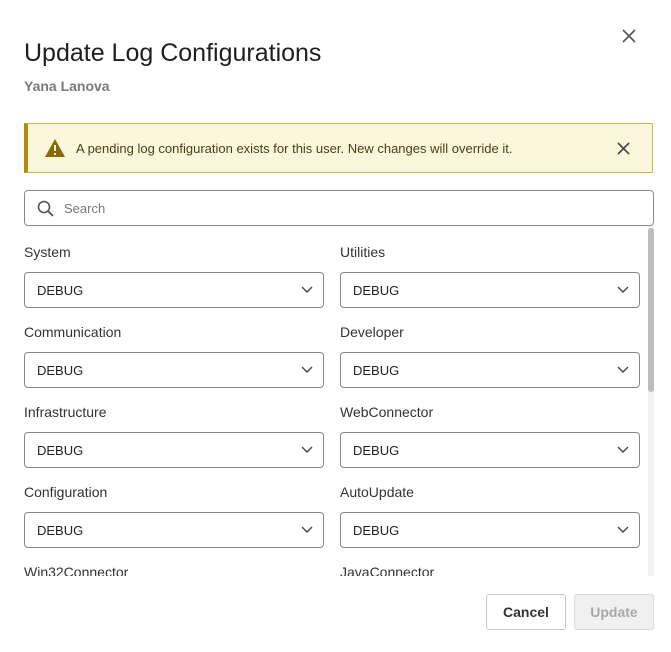 This screenshot has height=652, width=671. I want to click on update-button: Update, so click(614, 612).